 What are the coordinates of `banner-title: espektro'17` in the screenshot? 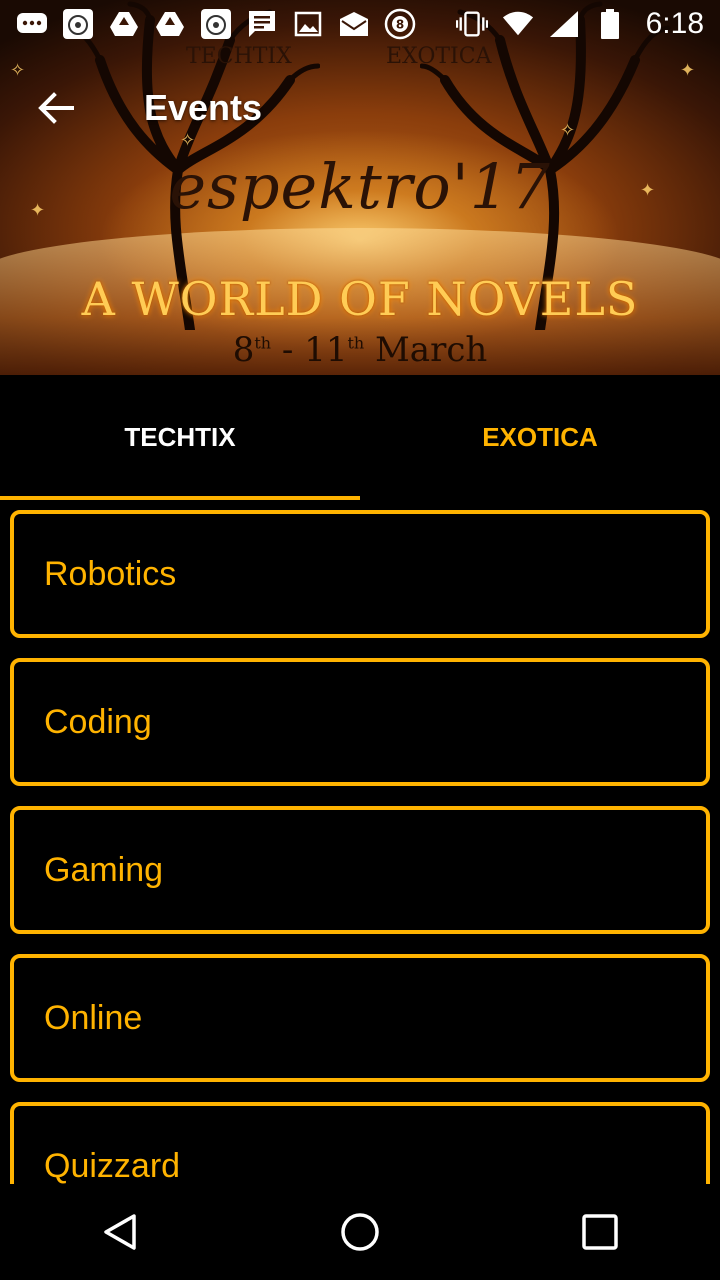 It's located at (360, 186).